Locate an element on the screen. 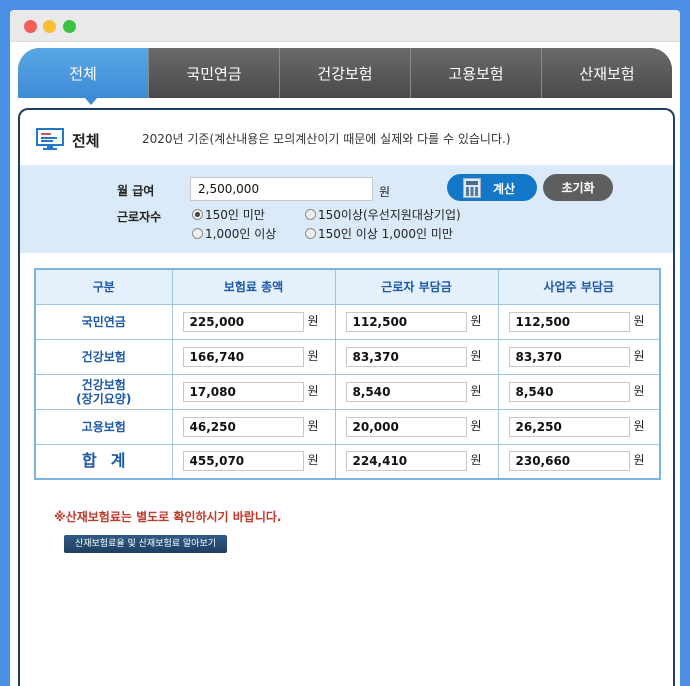 This screenshot has height=686, width=690. tab-employment-insurance: 고용보험 is located at coordinates (475, 73).